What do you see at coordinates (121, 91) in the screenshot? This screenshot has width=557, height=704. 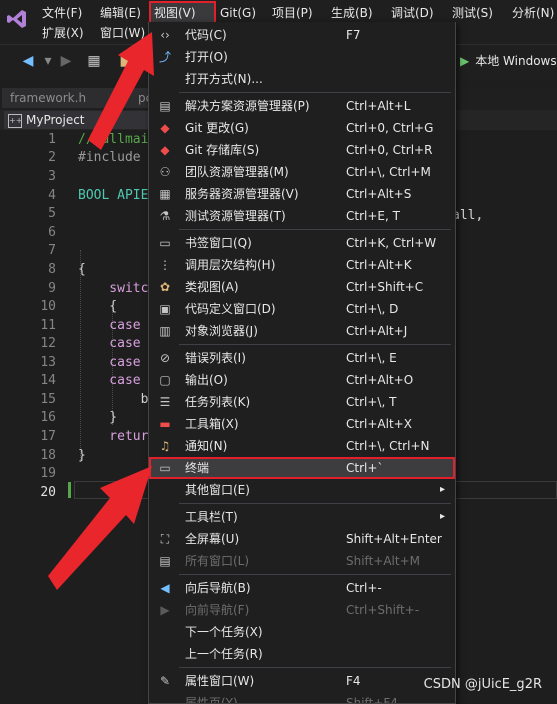 I see `annotation-arrow-menu` at bounding box center [121, 91].